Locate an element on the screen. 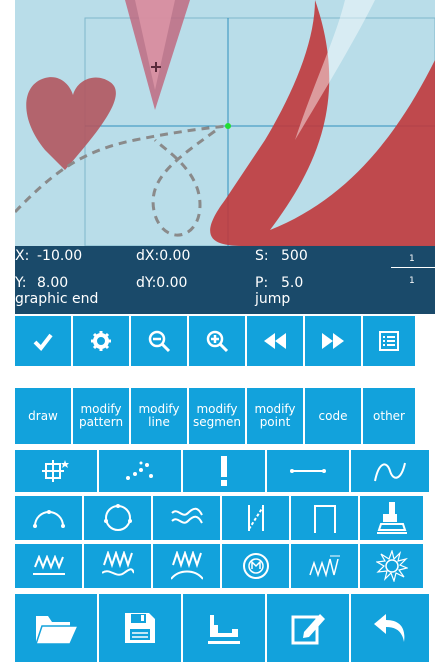  undo-arrow-icon is located at coordinates (389, 628).